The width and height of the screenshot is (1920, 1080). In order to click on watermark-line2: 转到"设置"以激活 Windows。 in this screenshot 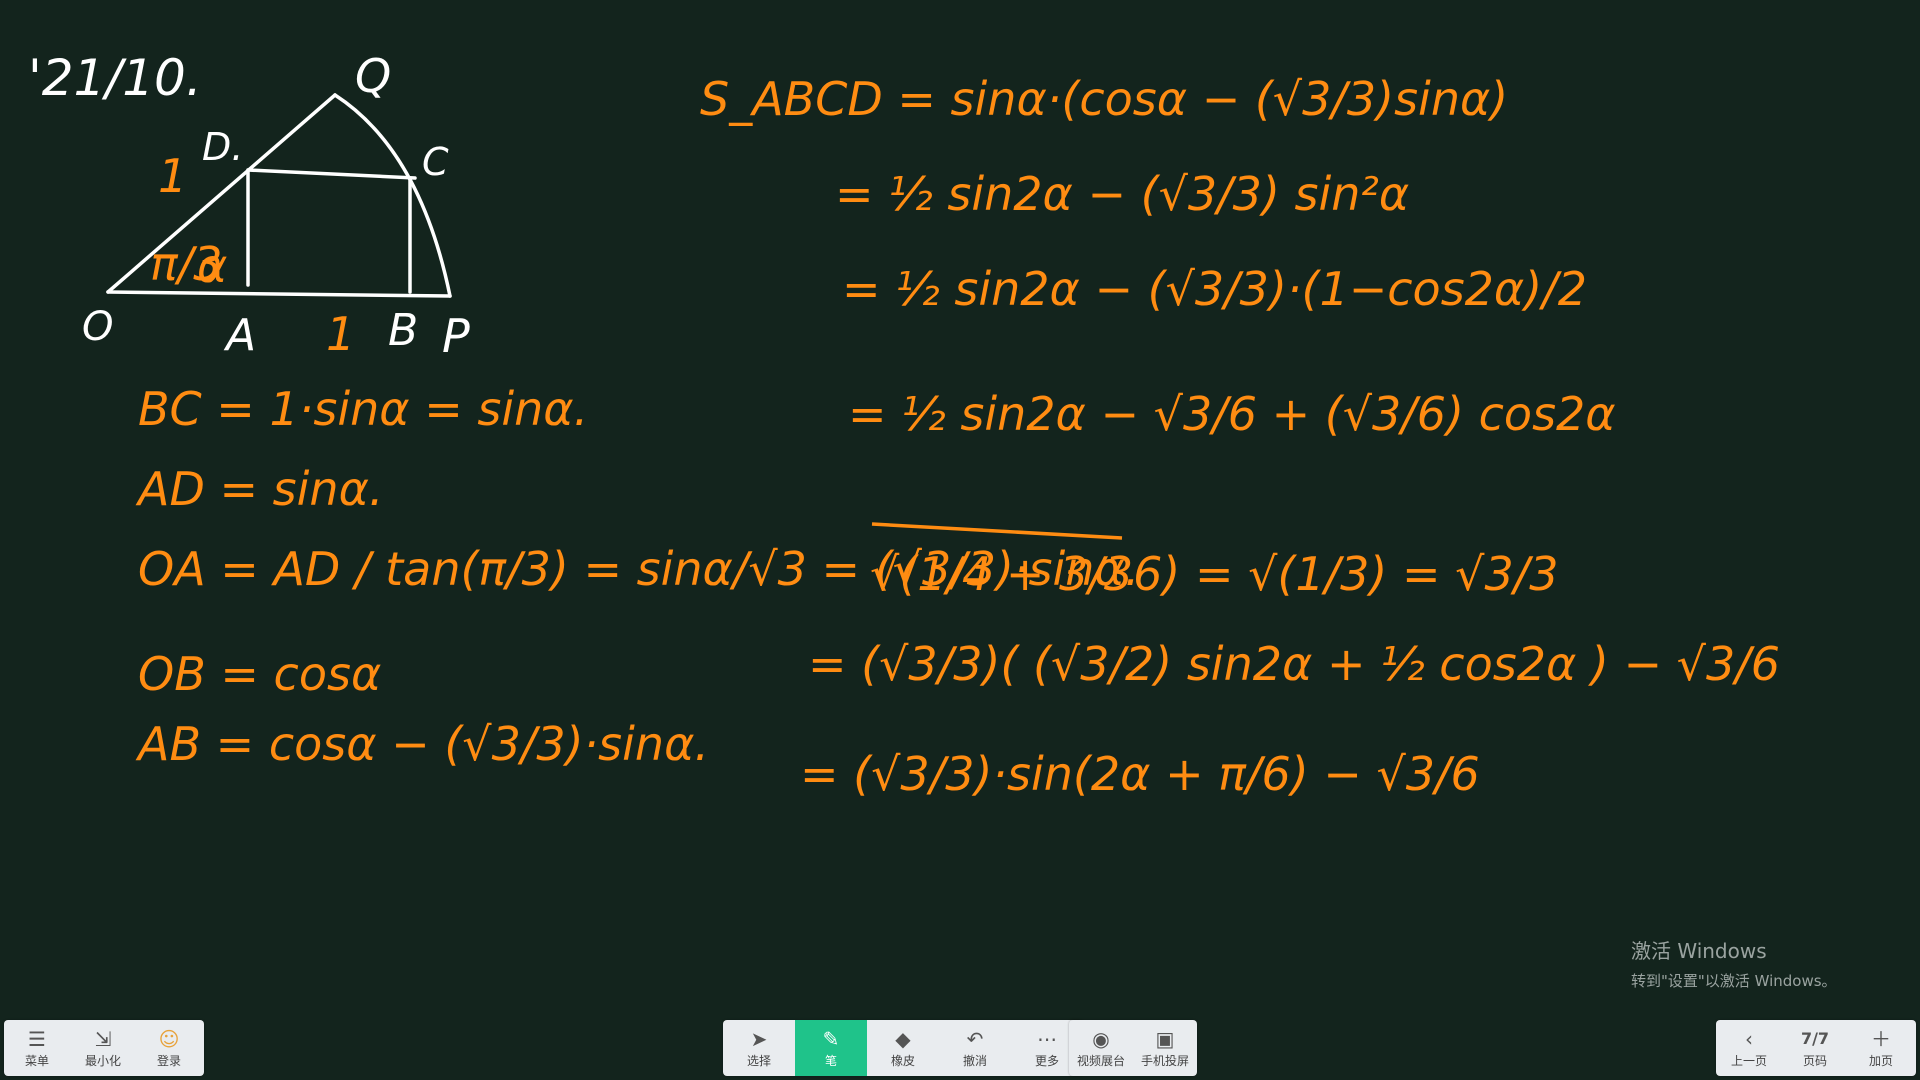, I will do `click(1734, 981)`.